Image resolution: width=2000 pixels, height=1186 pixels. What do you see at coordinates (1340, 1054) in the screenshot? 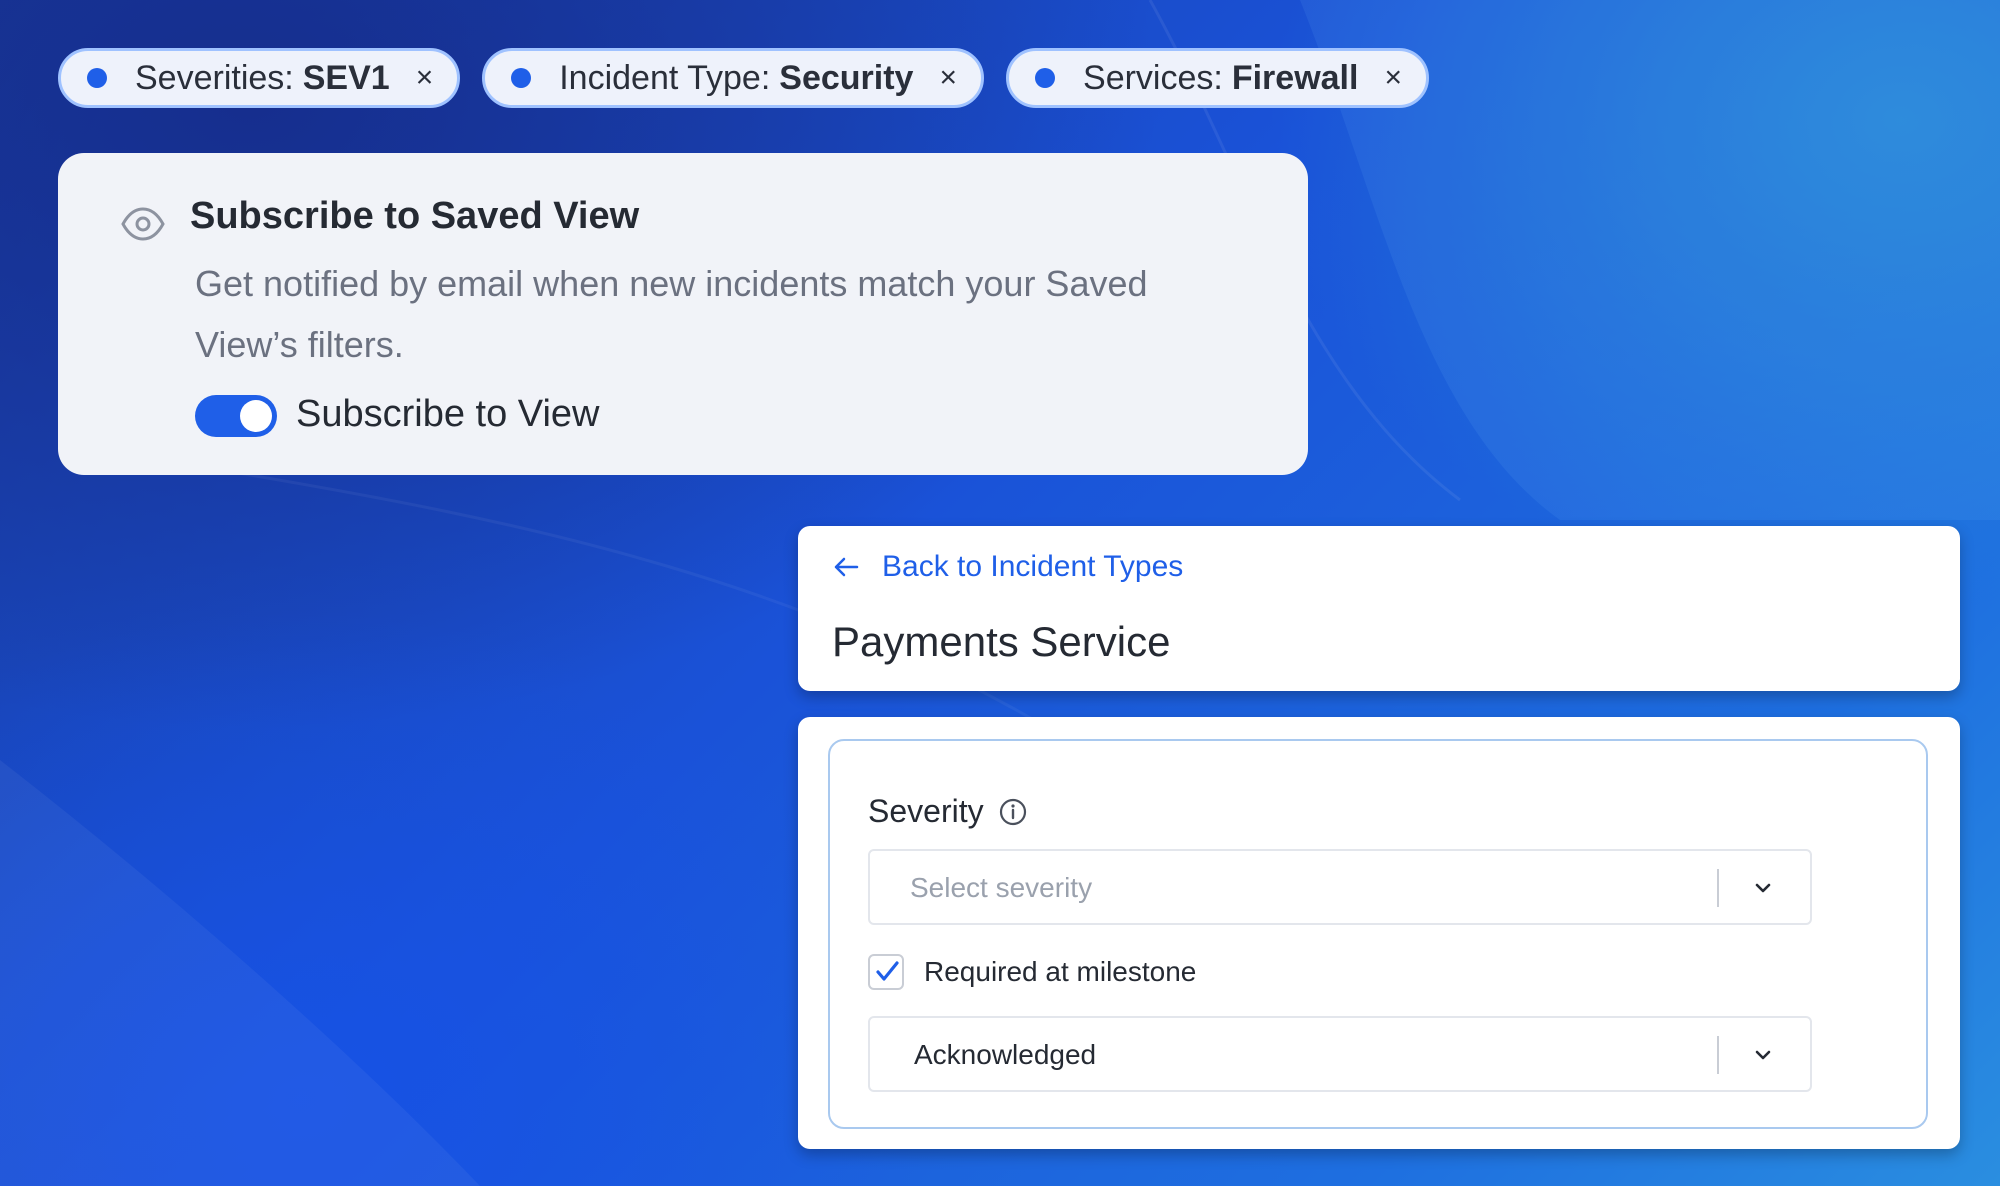
I see `milestone-select: Acknowledged` at bounding box center [1340, 1054].